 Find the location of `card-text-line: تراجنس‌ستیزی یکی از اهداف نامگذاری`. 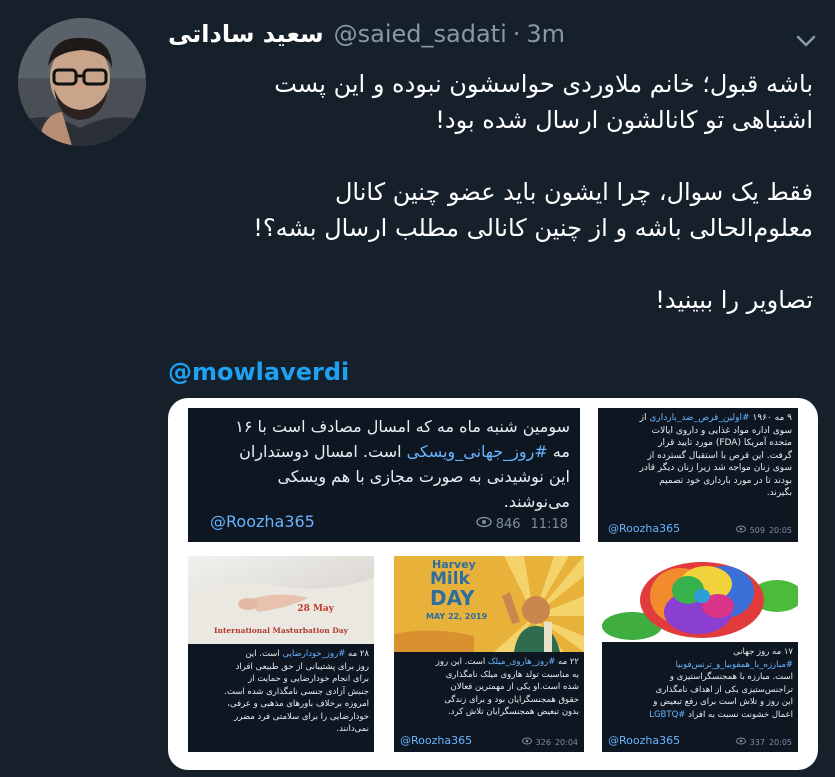

card-text-line: تراجنس‌ستیزی یکی از اهداف نامگذاری is located at coordinates (724, 689).